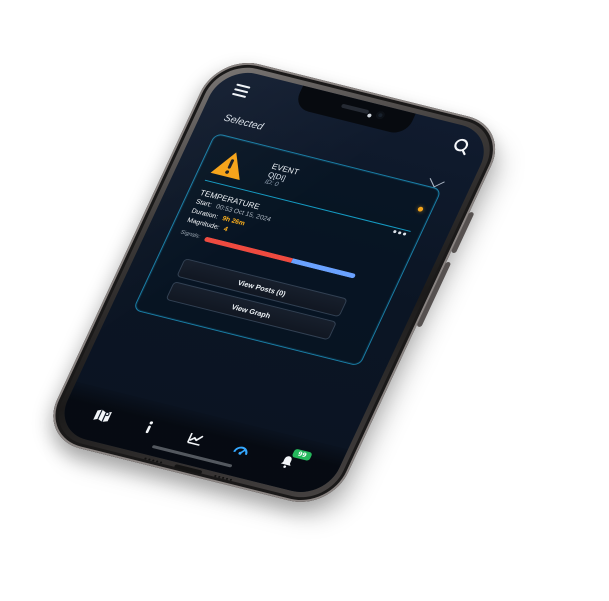  I want to click on phone-notch, so click(354, 110).